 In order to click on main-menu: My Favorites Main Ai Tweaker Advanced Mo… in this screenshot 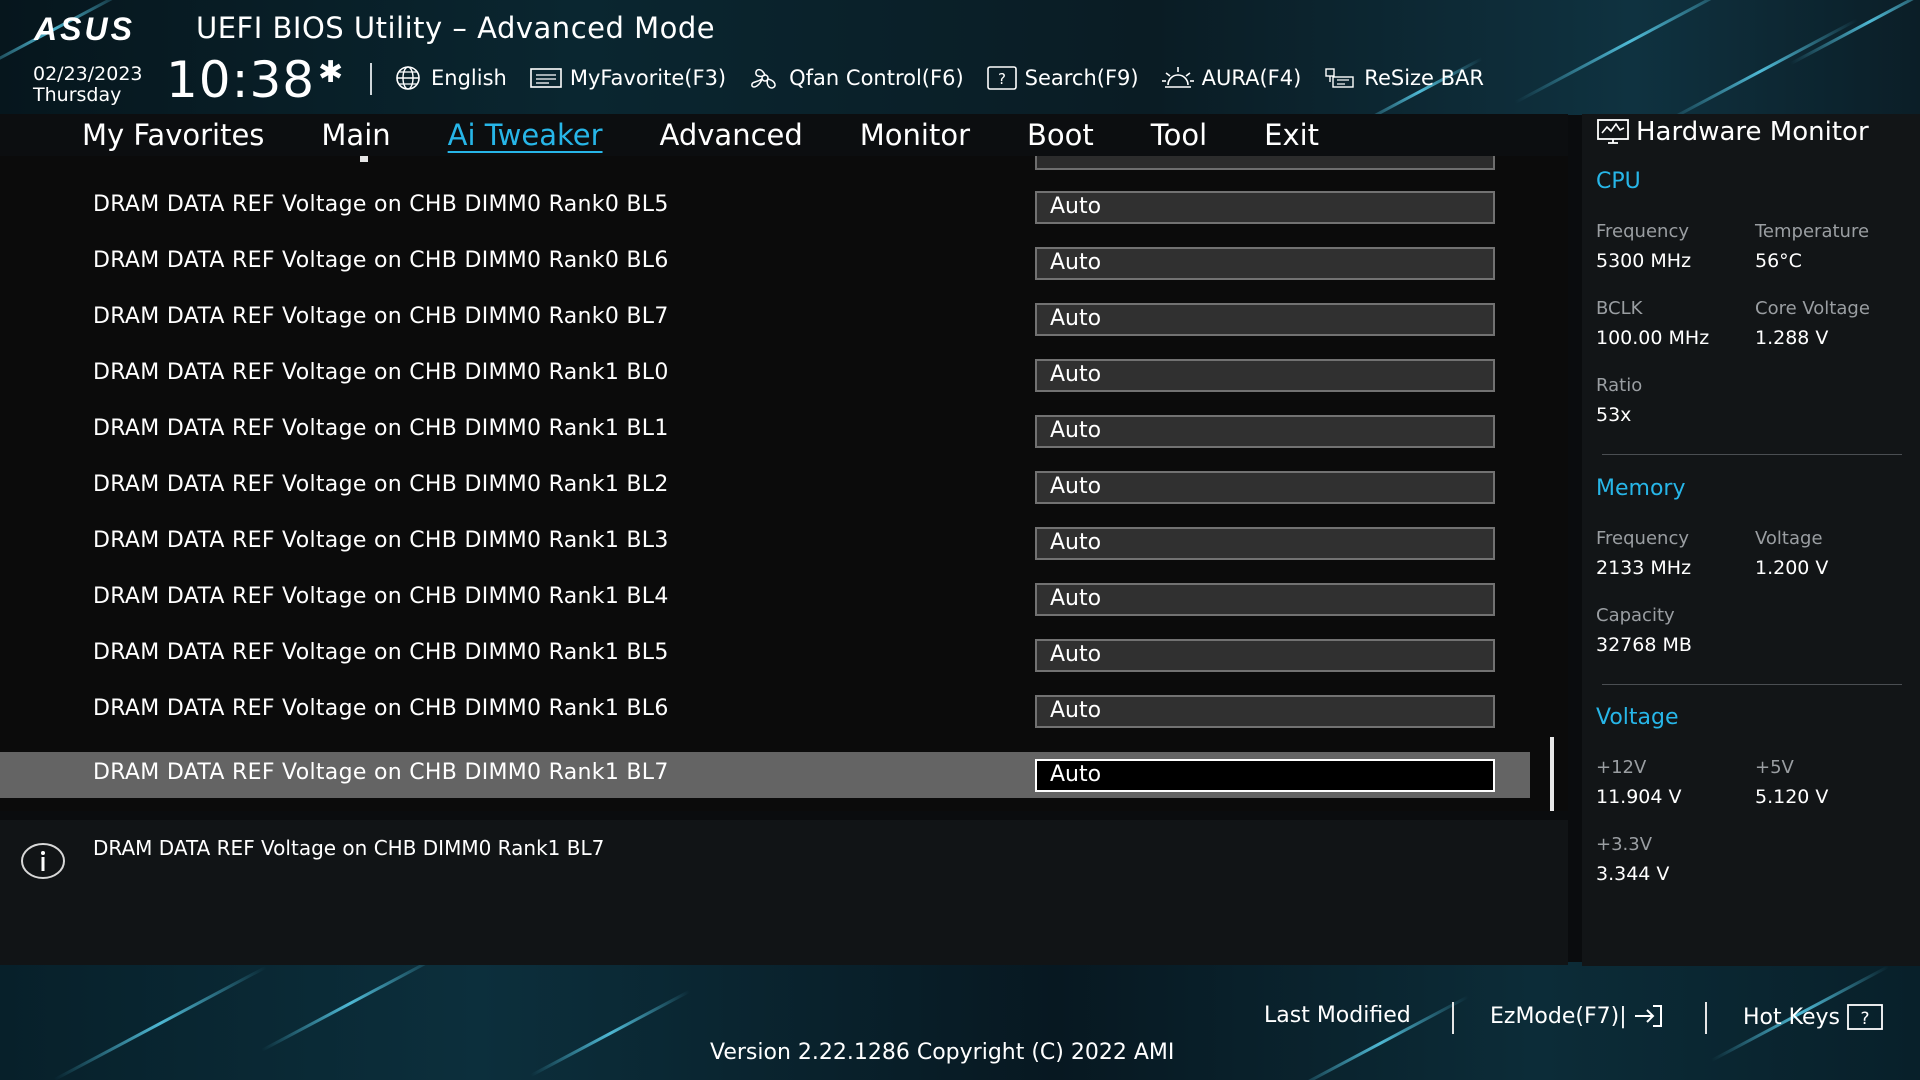, I will do `click(784, 135)`.